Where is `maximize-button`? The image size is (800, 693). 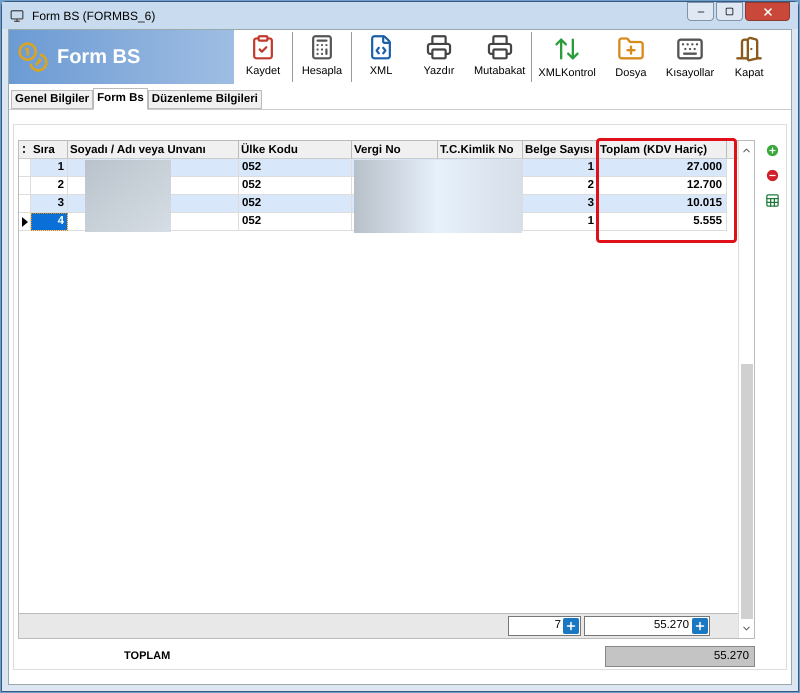 maximize-button is located at coordinates (729, 11).